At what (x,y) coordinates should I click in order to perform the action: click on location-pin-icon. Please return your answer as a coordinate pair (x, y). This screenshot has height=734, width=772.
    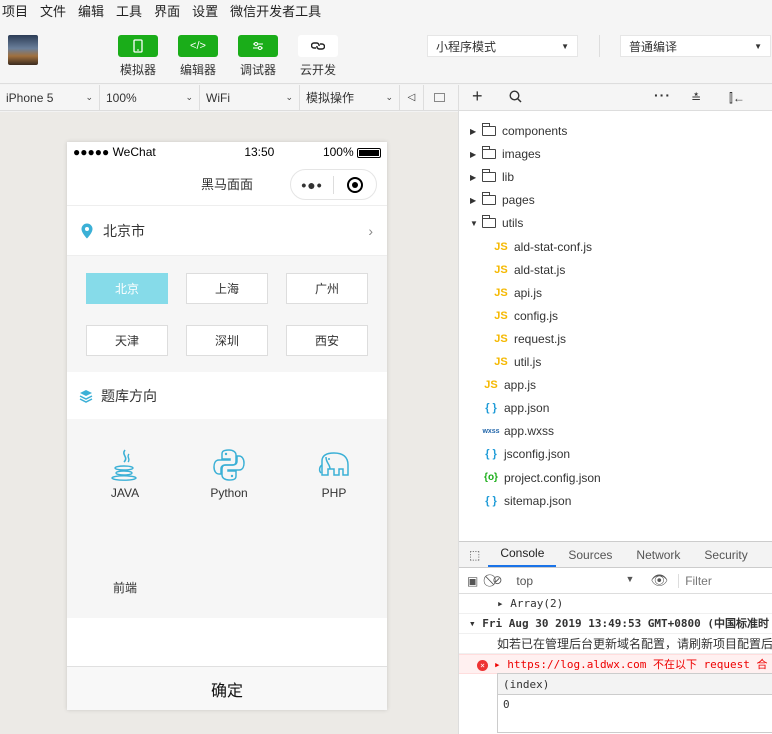
    Looking at the image, I should click on (87, 230).